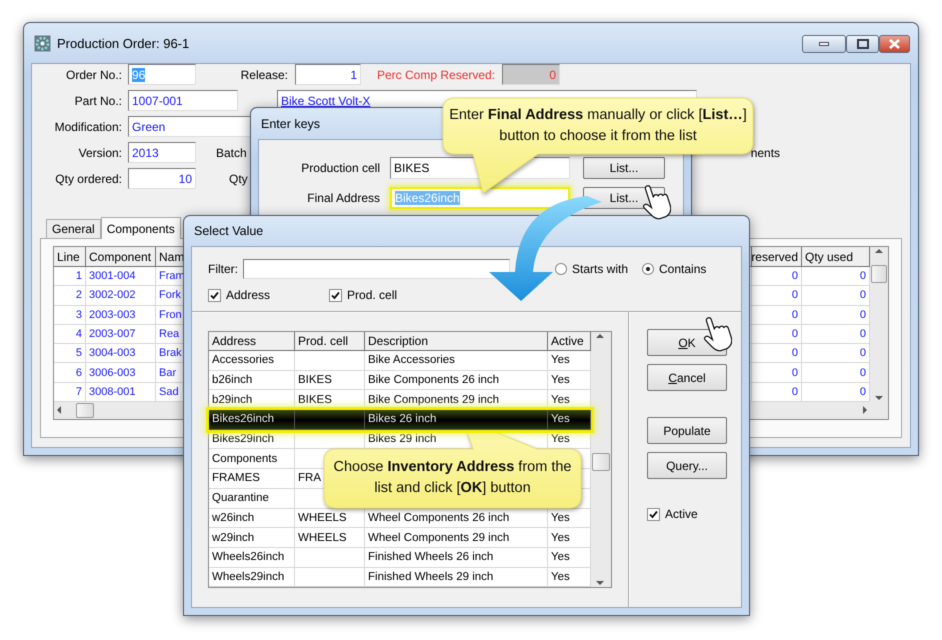 The image size is (942, 640). I want to click on text-field: 10, so click(162, 178).